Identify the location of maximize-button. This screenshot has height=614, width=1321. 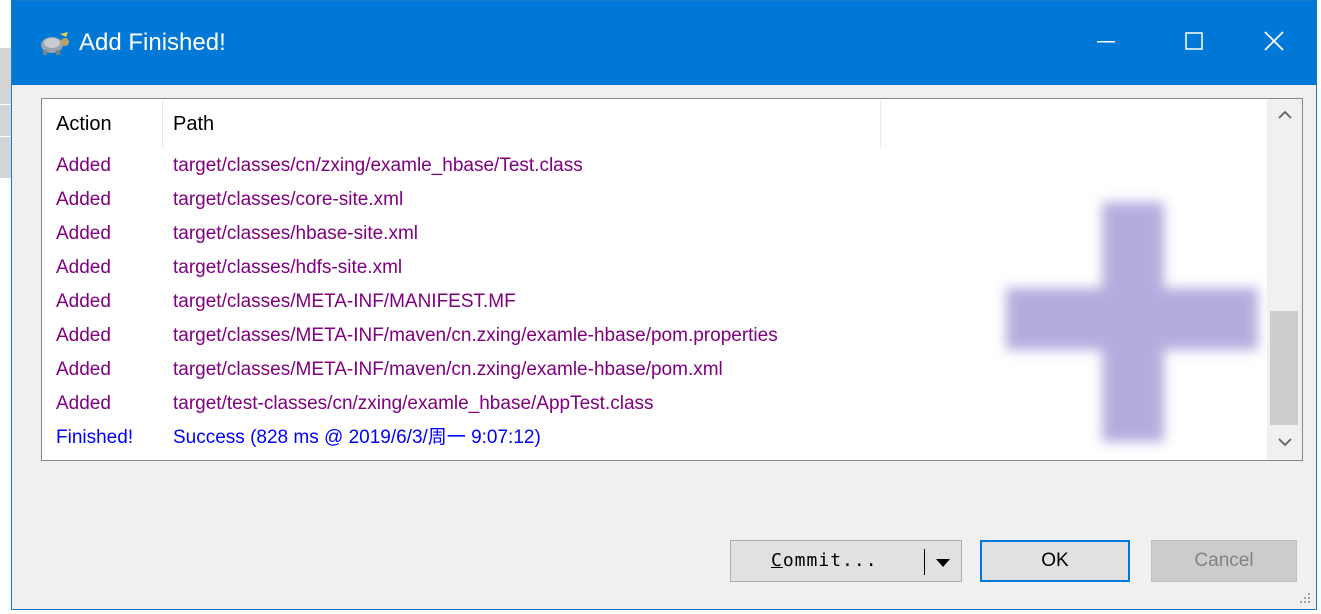
(1194, 43).